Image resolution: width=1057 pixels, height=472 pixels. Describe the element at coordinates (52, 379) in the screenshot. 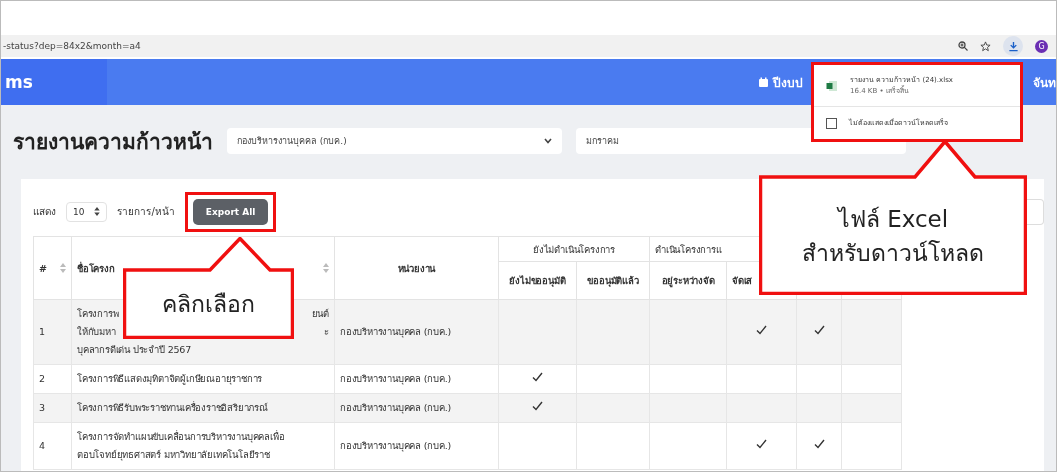

I see `table-cell: 2` at that location.